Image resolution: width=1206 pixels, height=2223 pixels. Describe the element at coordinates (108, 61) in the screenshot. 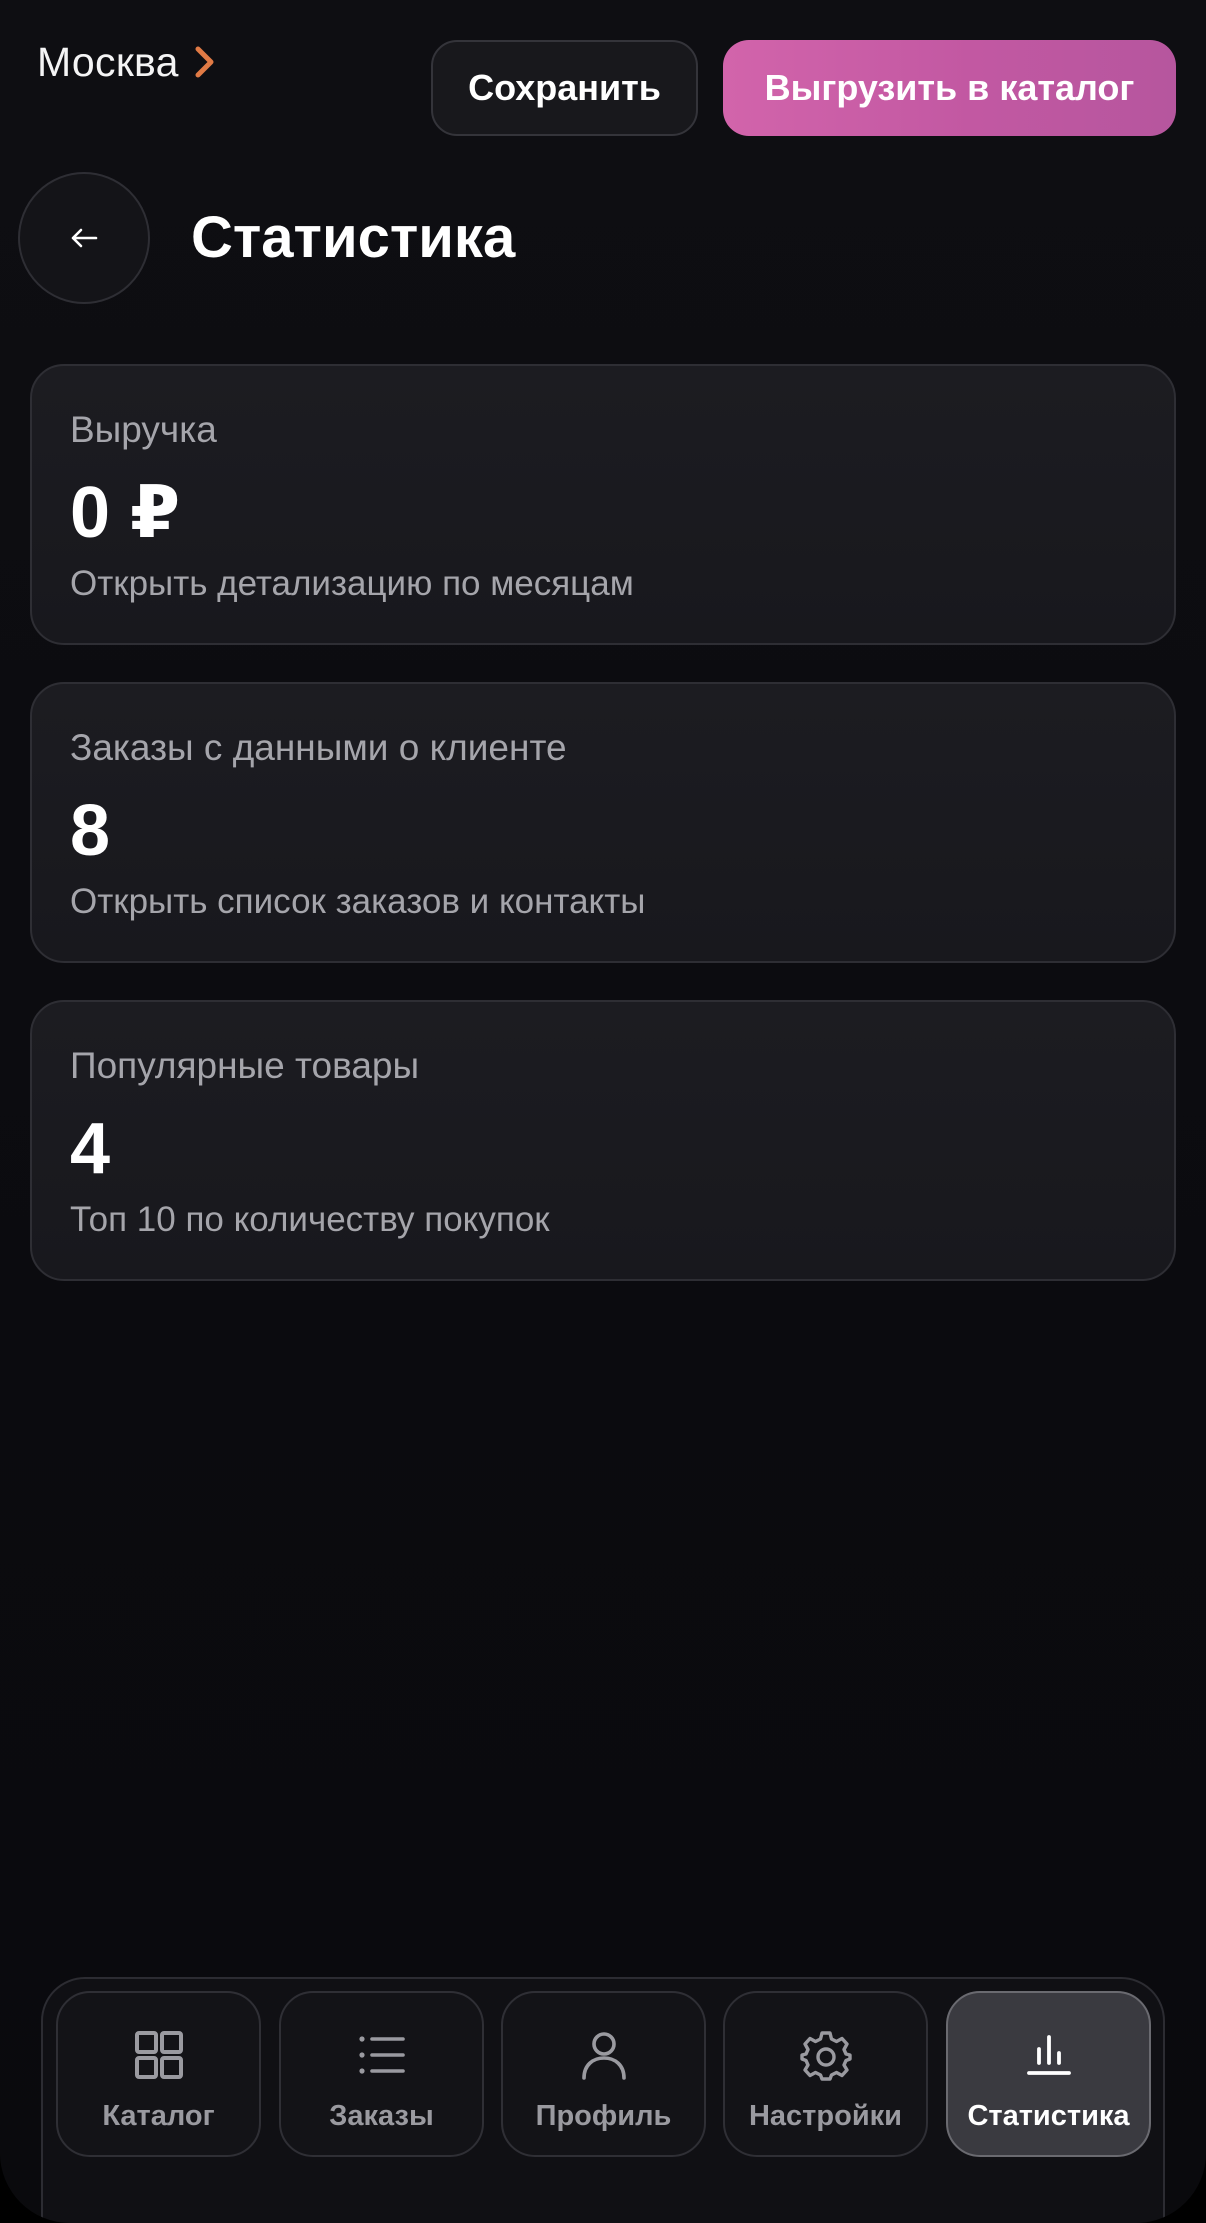

I see `city-label: Москва` at that location.